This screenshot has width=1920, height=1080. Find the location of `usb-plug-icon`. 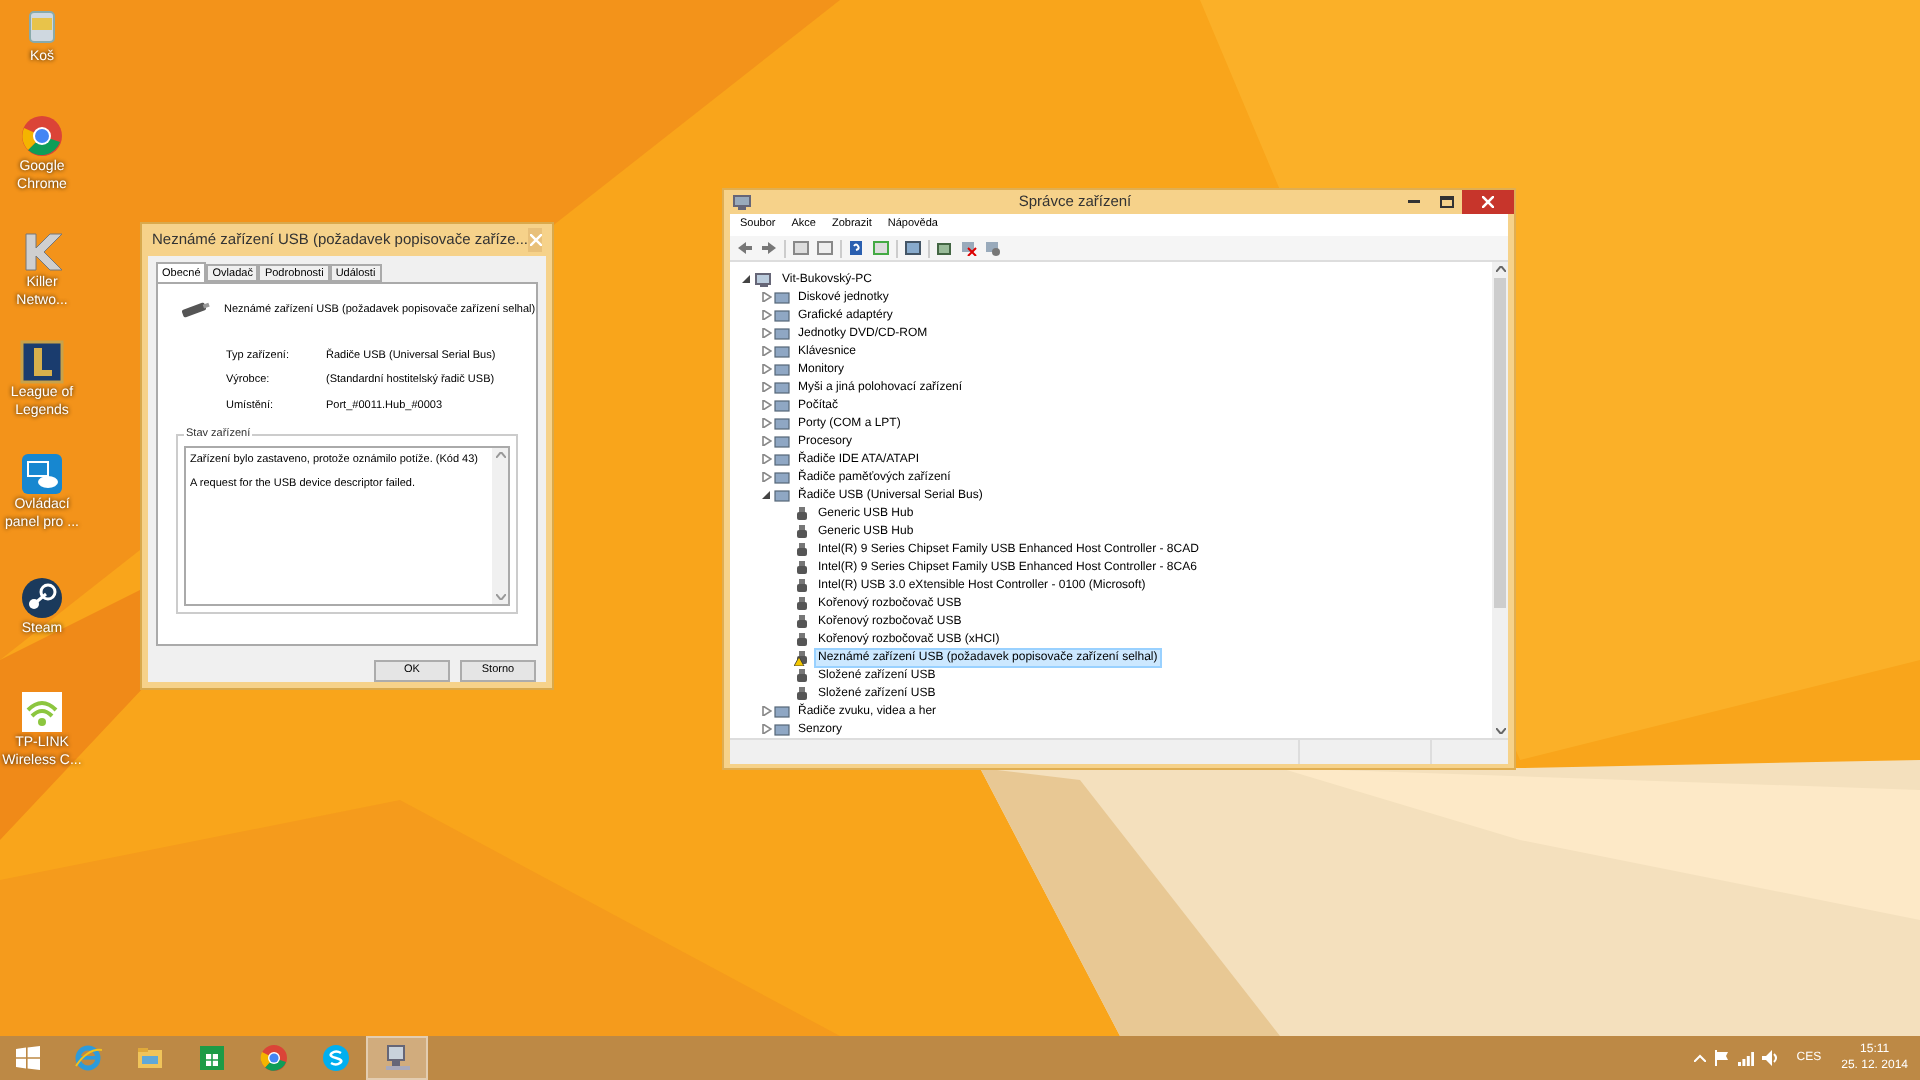

usb-plug-icon is located at coordinates (194, 310).